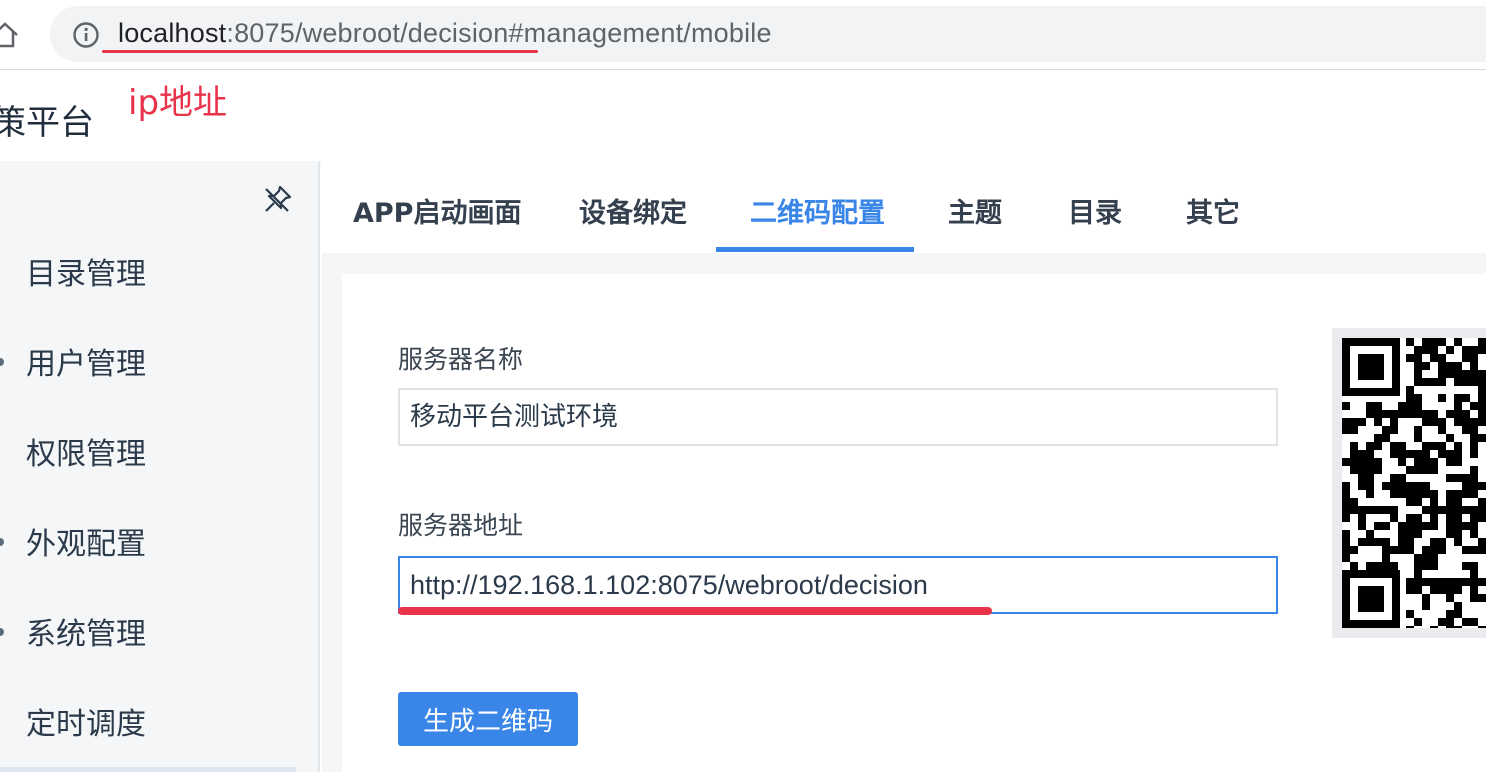  Describe the element at coordinates (86, 631) in the screenshot. I see `sidebar-item-system: 系统管理` at that location.